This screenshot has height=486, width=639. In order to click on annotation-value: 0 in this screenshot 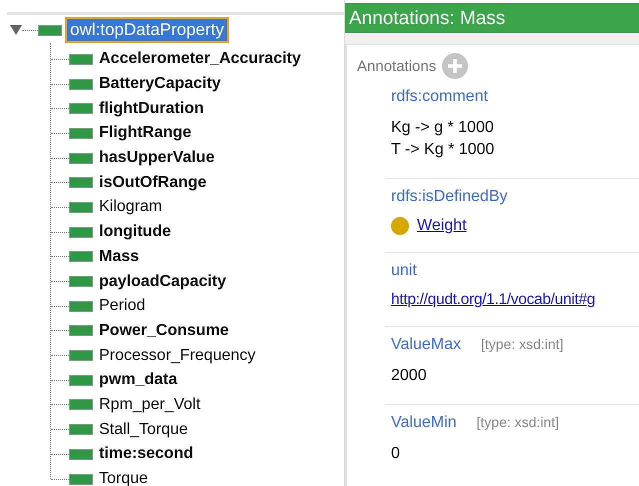, I will do `click(396, 454)`.